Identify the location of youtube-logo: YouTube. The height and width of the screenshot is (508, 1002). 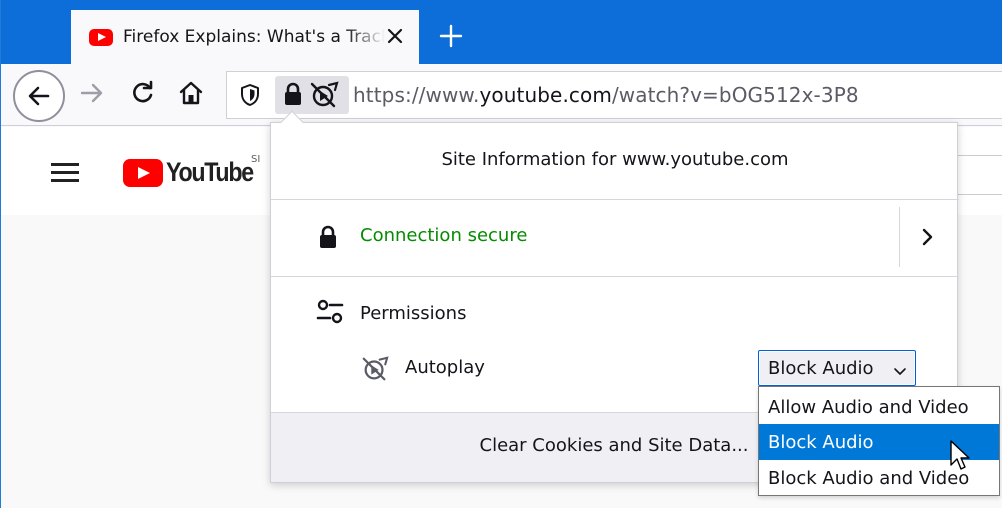
(195, 172).